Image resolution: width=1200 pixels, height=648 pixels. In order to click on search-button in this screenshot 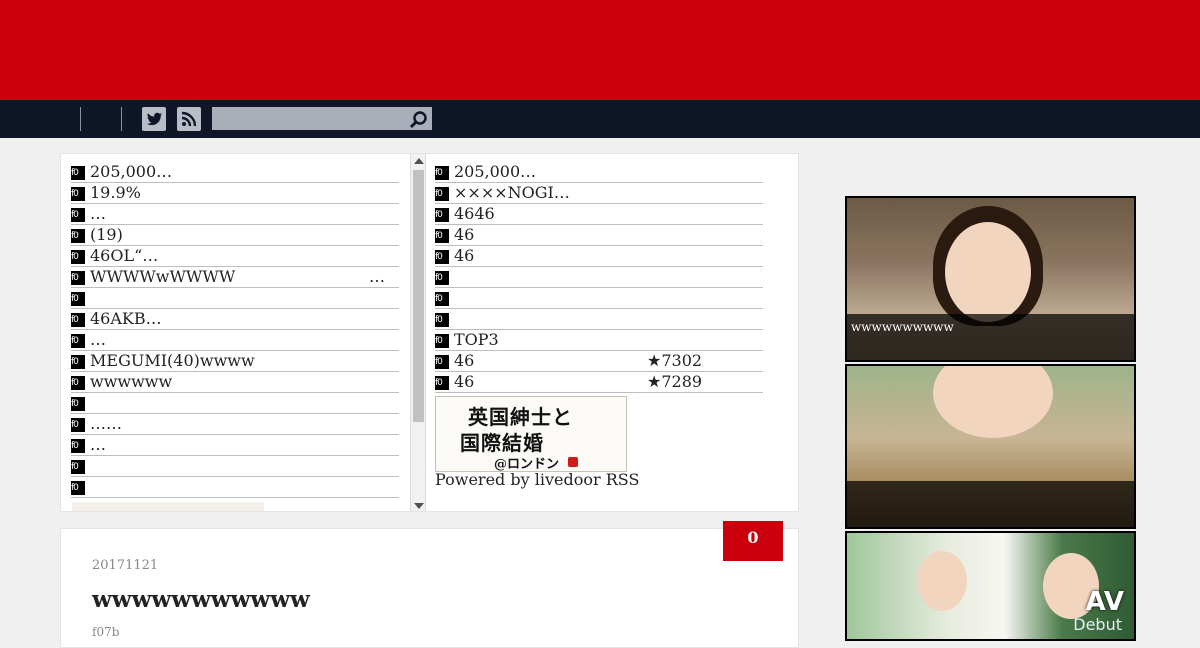, I will do `click(419, 119)`.